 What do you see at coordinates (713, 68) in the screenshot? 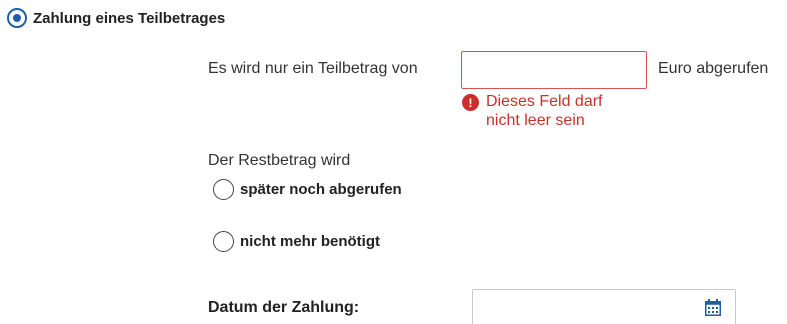
I see `partial-amount-suffix: Euro abgerufen` at bounding box center [713, 68].